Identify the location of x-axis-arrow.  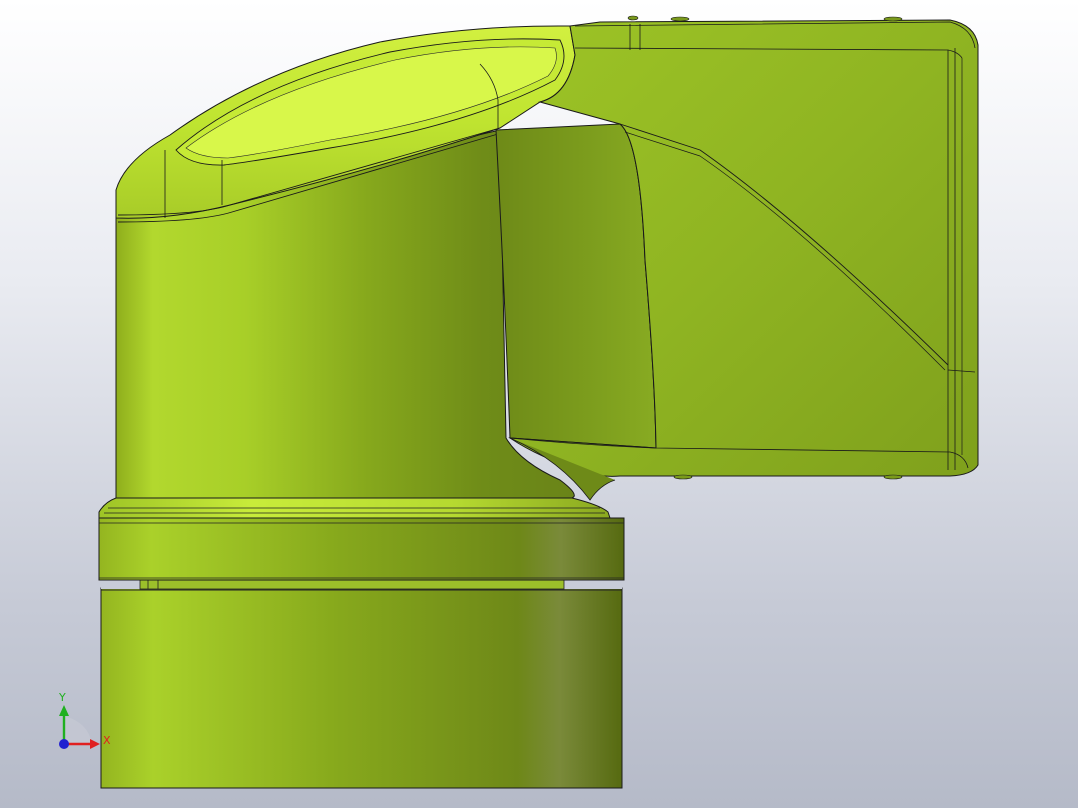
(95, 744).